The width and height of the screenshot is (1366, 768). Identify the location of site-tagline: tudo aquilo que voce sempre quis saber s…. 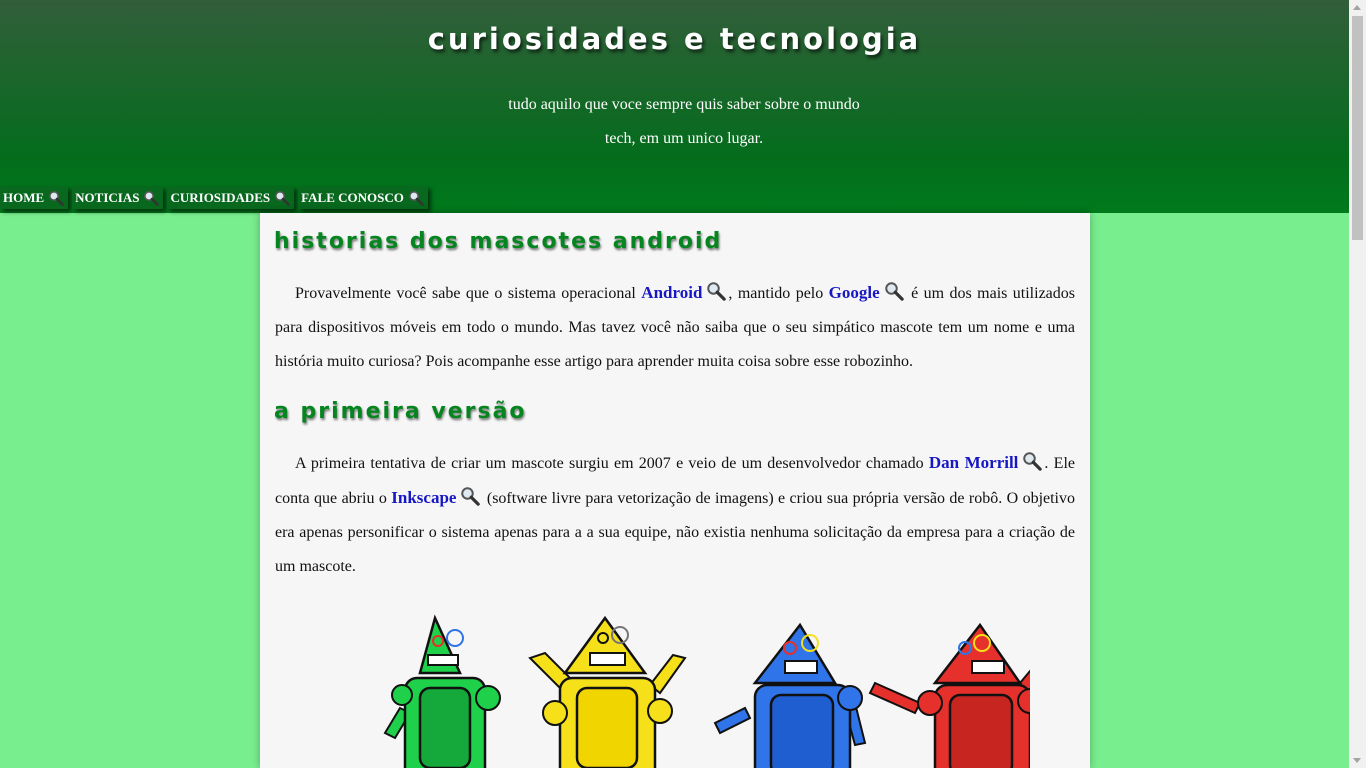
(684, 122).